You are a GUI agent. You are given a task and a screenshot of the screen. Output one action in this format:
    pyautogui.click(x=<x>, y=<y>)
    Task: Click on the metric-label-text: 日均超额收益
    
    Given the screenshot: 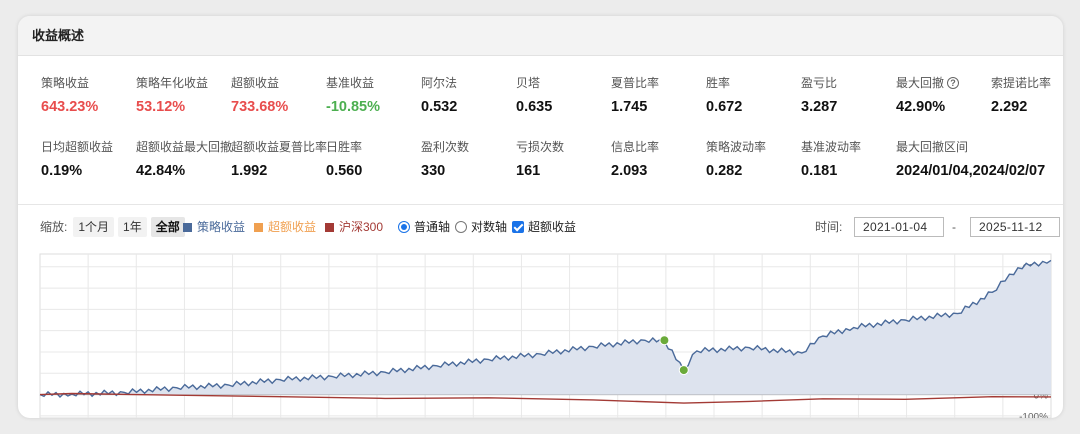 What is the action you would take?
    pyautogui.click(x=77, y=147)
    